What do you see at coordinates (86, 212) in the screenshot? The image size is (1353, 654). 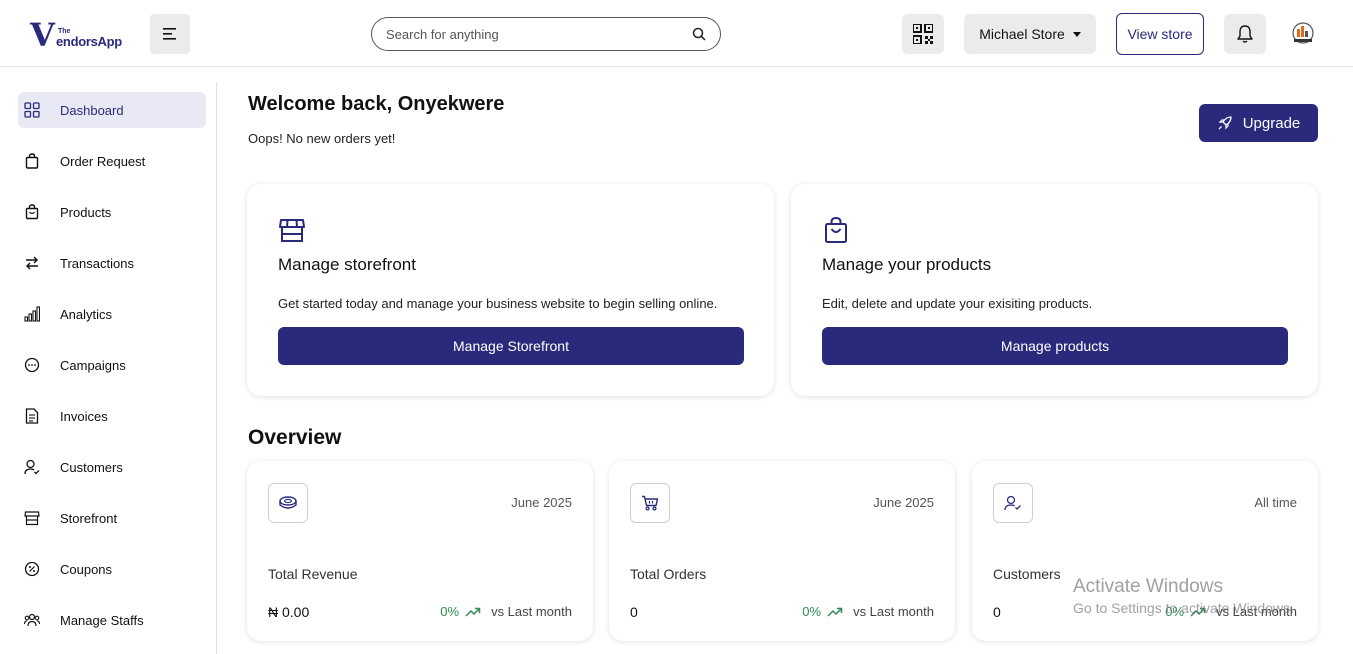 I see `sidebar-item-label: Products` at bounding box center [86, 212].